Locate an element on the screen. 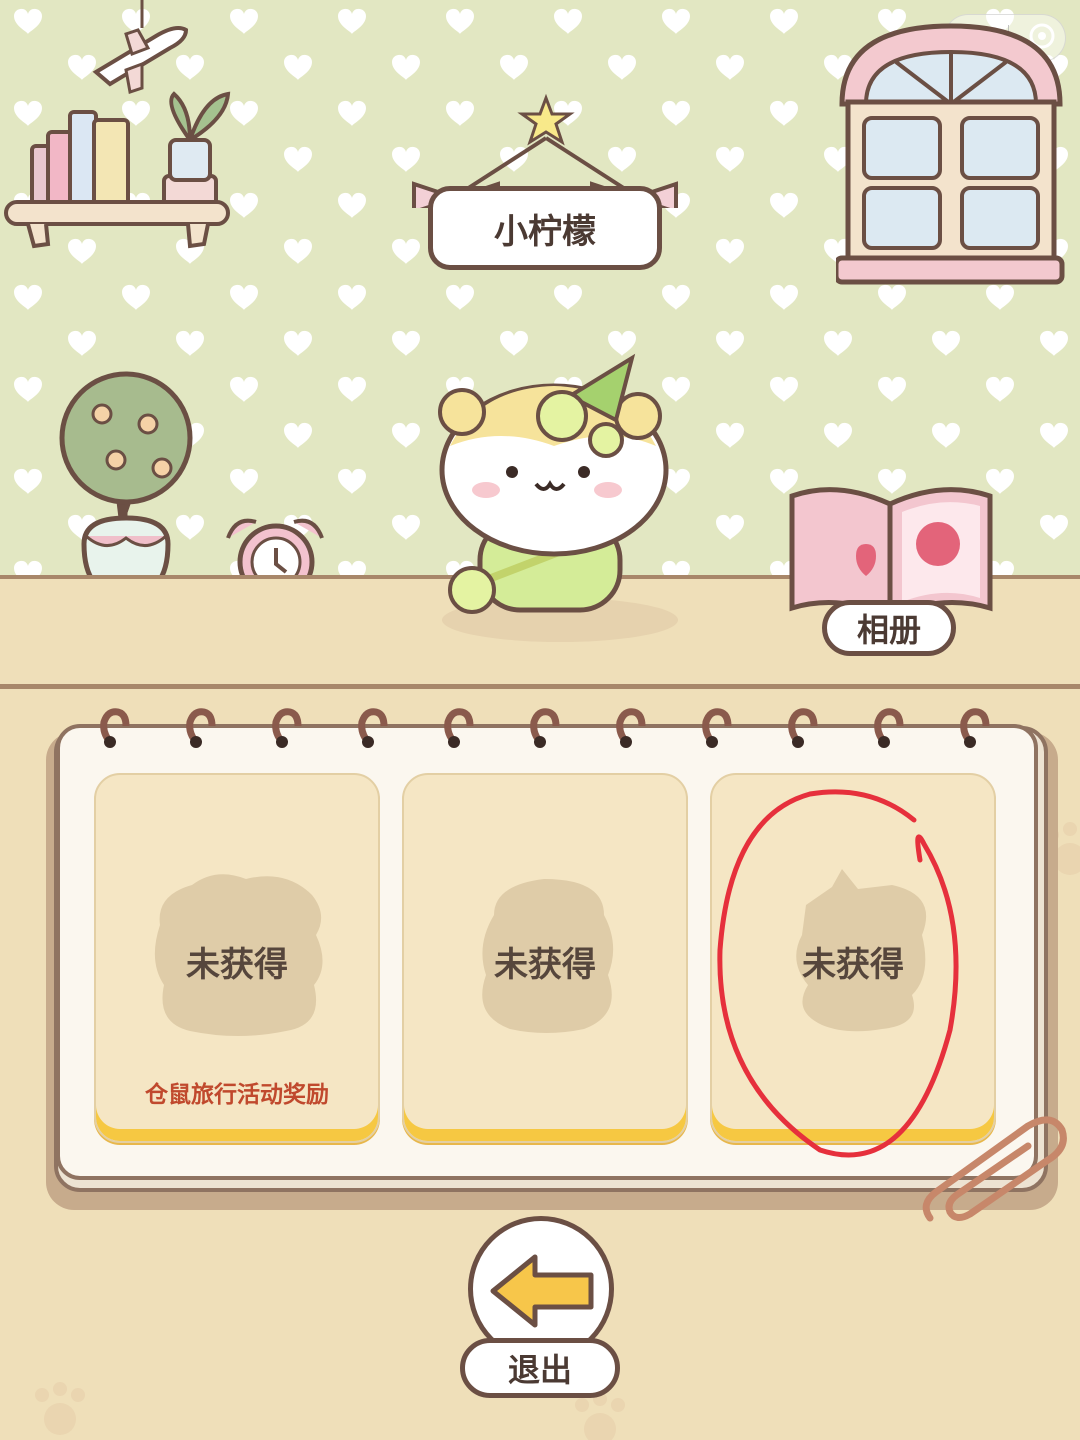 The height and width of the screenshot is (1440, 1080). costume-card-3: 未获得 is located at coordinates (853, 958).